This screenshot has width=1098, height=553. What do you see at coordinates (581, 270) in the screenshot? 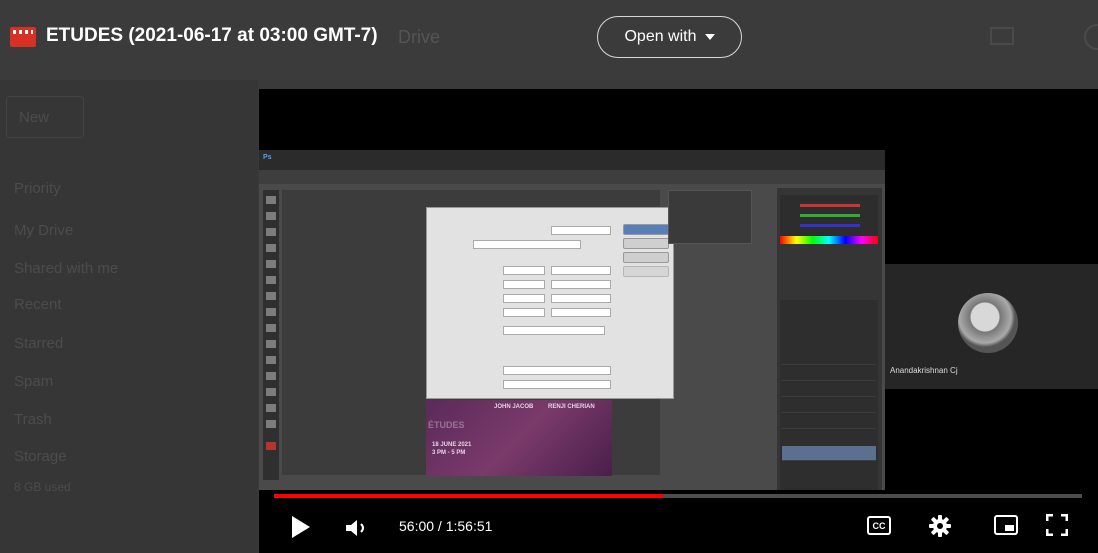
I see `dialog-width-unit` at bounding box center [581, 270].